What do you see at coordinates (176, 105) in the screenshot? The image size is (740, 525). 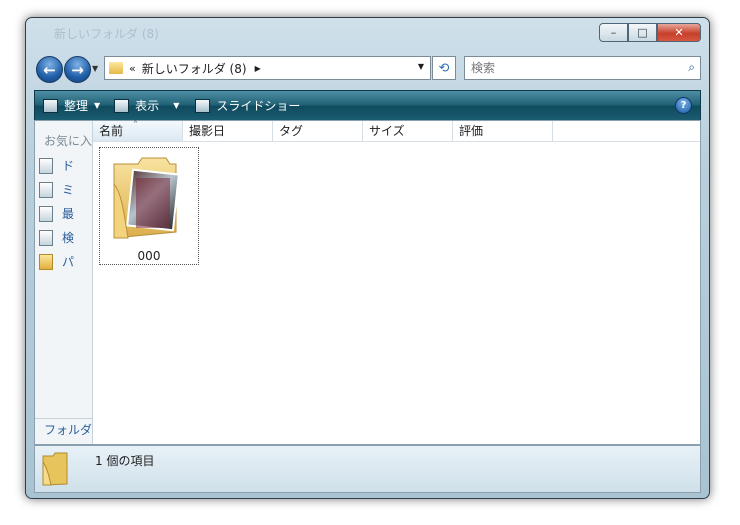 I see `view-dropdown: ▼` at bounding box center [176, 105].